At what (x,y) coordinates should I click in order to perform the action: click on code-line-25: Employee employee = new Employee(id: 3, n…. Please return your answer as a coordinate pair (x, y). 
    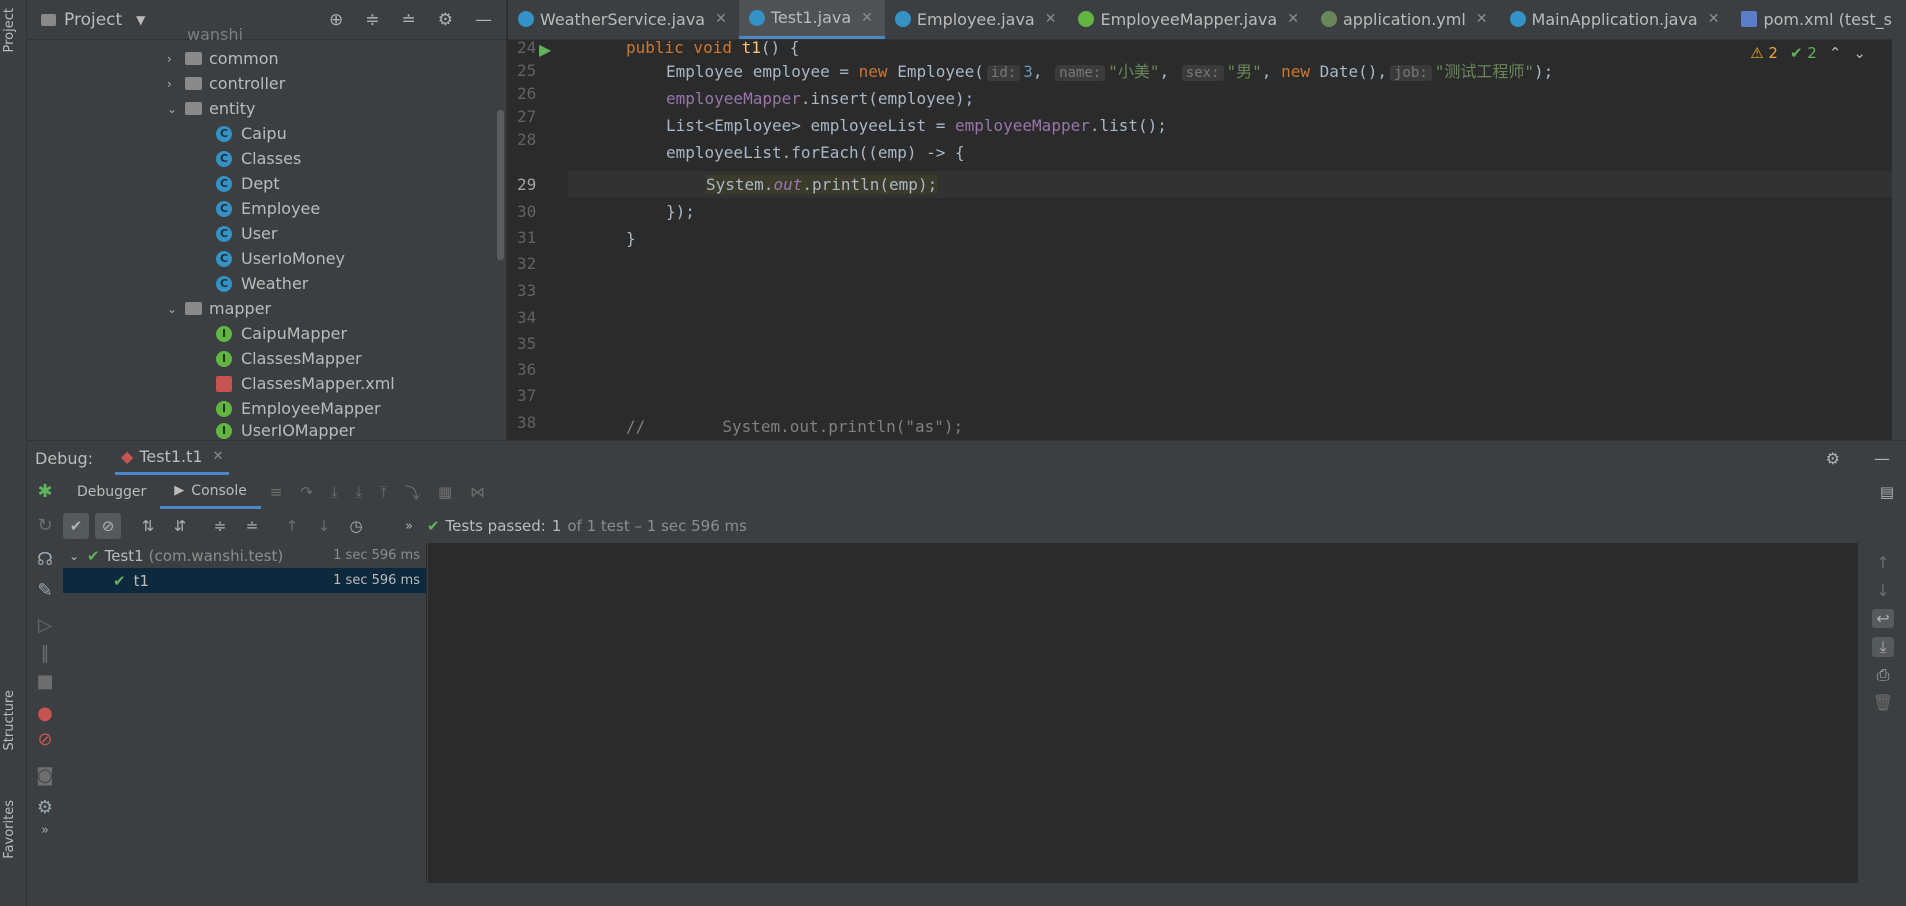
    Looking at the image, I should click on (1109, 71).